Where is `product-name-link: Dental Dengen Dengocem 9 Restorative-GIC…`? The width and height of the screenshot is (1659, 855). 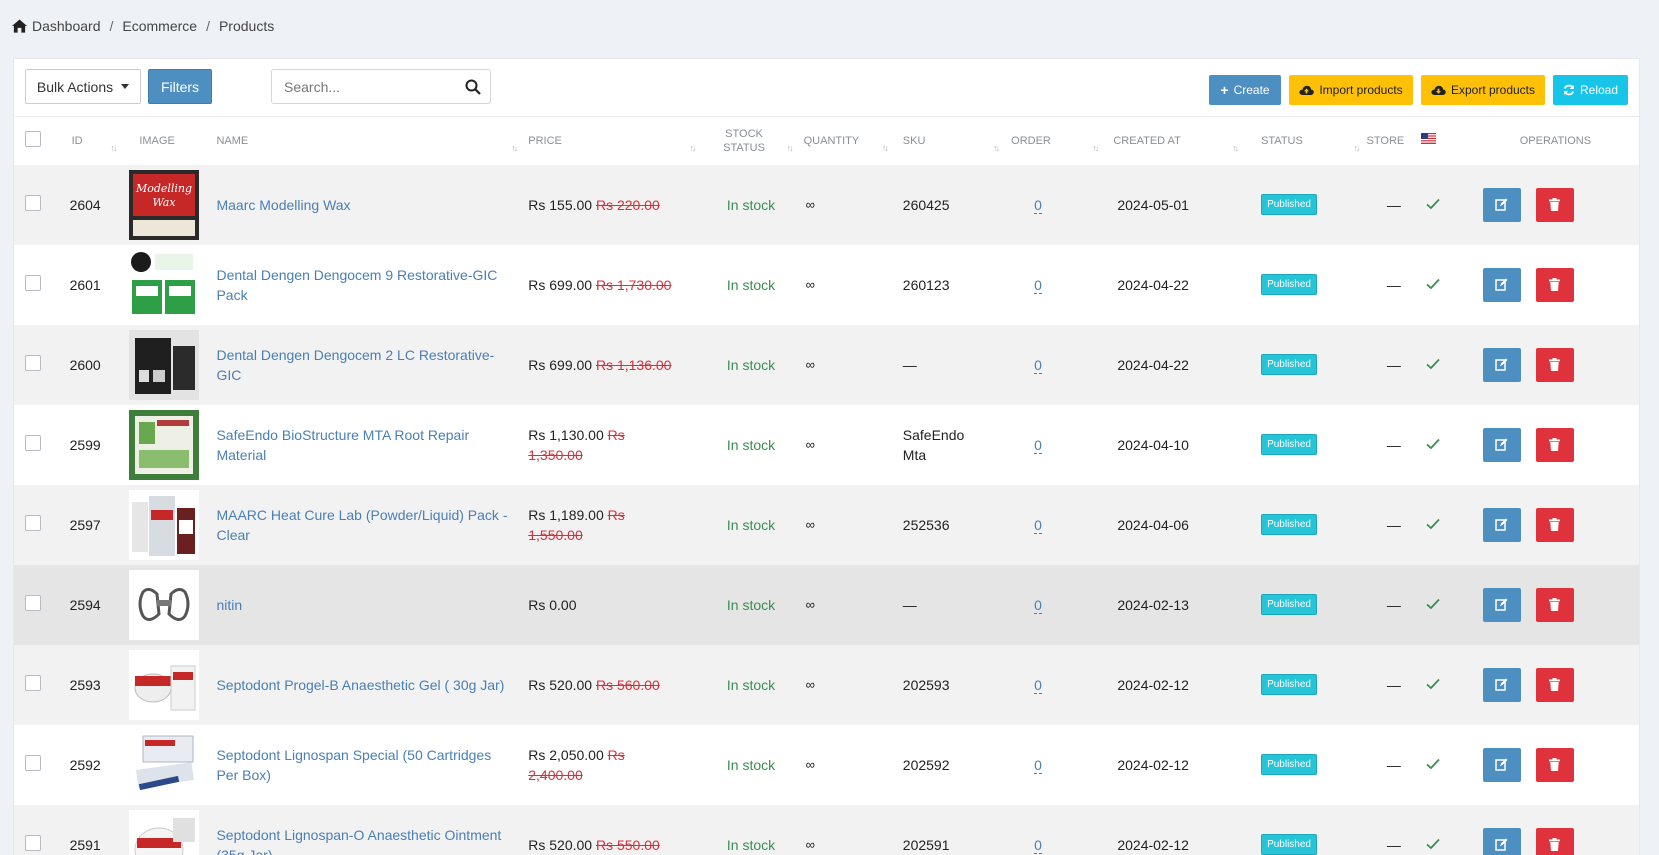
product-name-link: Dental Dengen Dengocem 9 Restorative-GIC… is located at coordinates (370, 285).